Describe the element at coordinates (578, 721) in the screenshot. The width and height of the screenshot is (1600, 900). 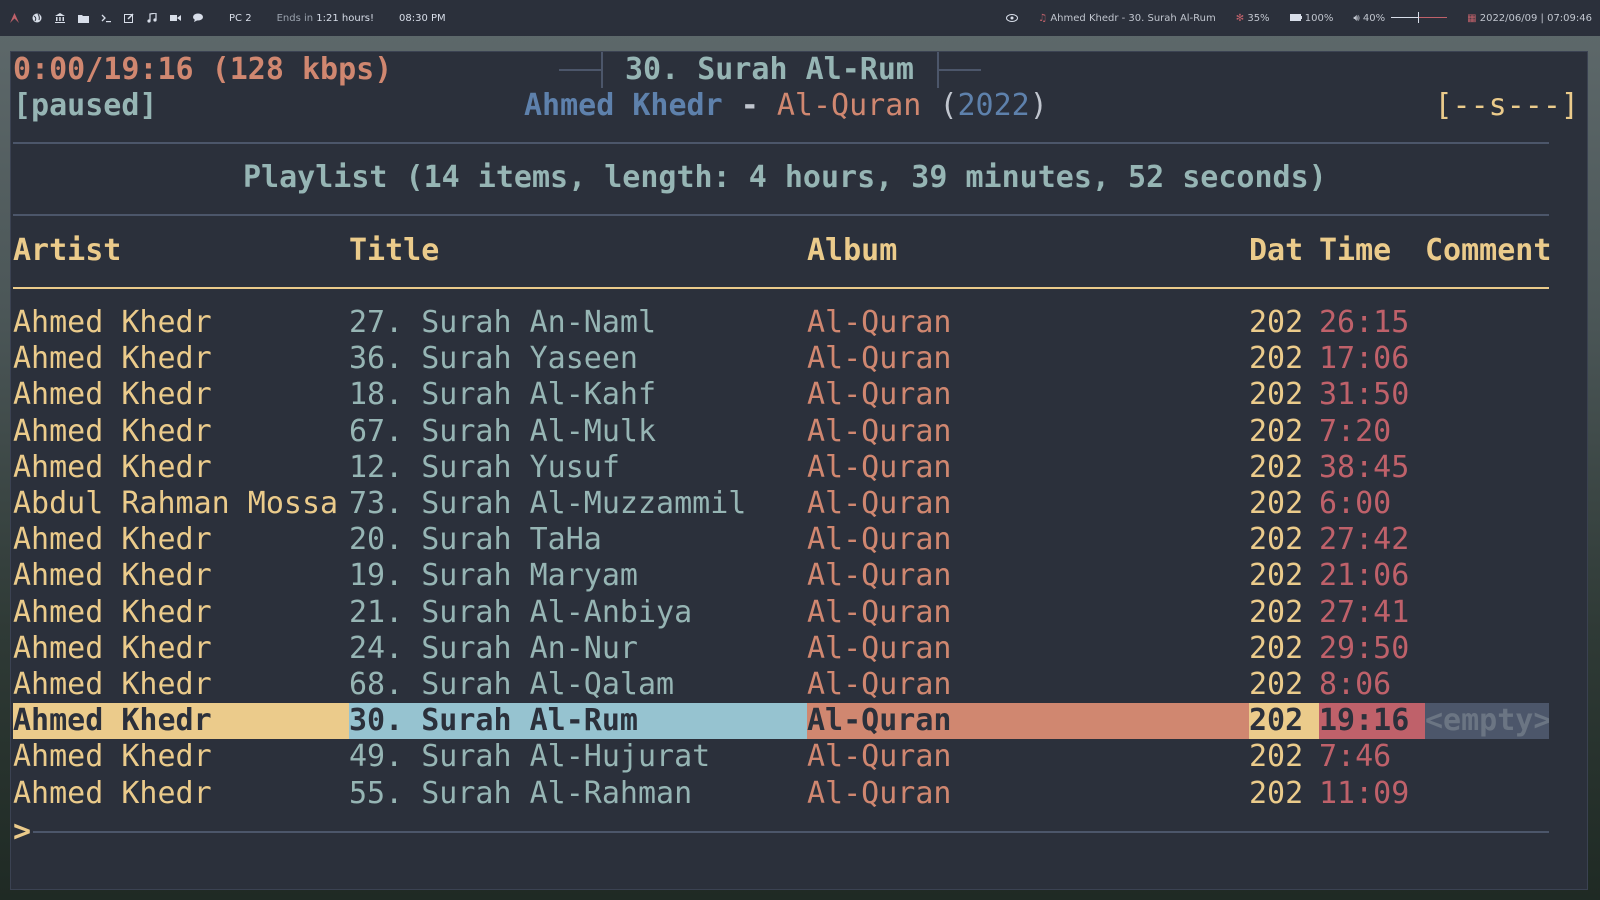
I see `cell-title: 30. Surah Al-Rum` at that location.